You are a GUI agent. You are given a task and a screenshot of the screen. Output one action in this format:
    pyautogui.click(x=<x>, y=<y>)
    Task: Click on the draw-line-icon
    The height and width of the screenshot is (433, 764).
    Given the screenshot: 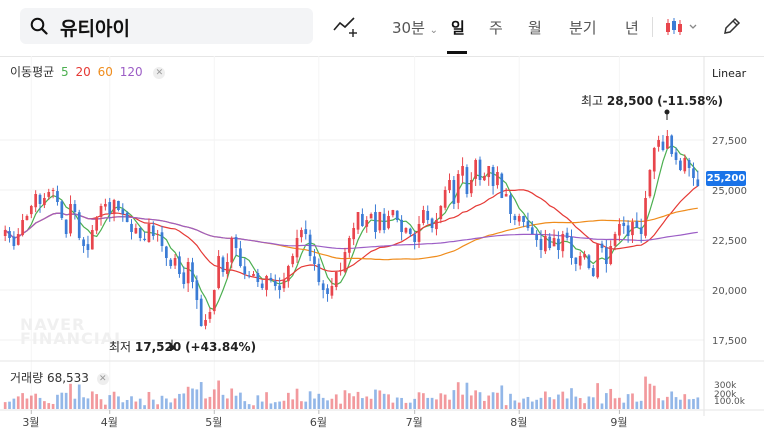 What is the action you would take?
    pyautogui.click(x=345, y=26)
    